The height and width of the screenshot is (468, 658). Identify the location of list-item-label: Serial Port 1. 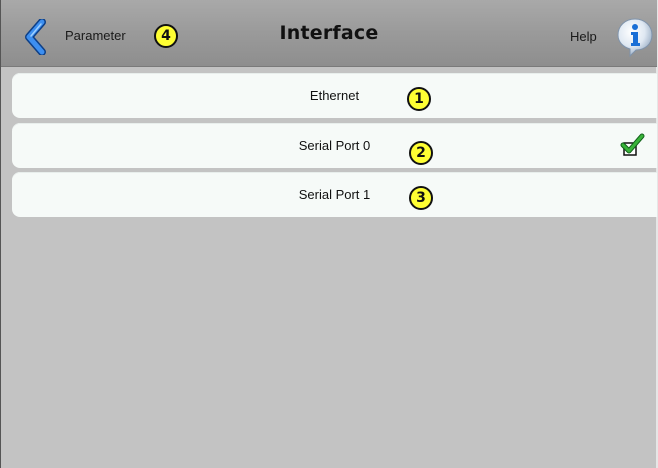
(334, 194).